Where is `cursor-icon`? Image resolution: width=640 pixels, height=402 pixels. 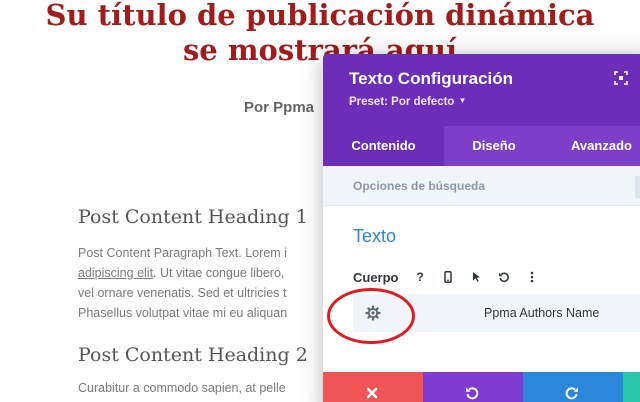
cursor-icon is located at coordinates (476, 277).